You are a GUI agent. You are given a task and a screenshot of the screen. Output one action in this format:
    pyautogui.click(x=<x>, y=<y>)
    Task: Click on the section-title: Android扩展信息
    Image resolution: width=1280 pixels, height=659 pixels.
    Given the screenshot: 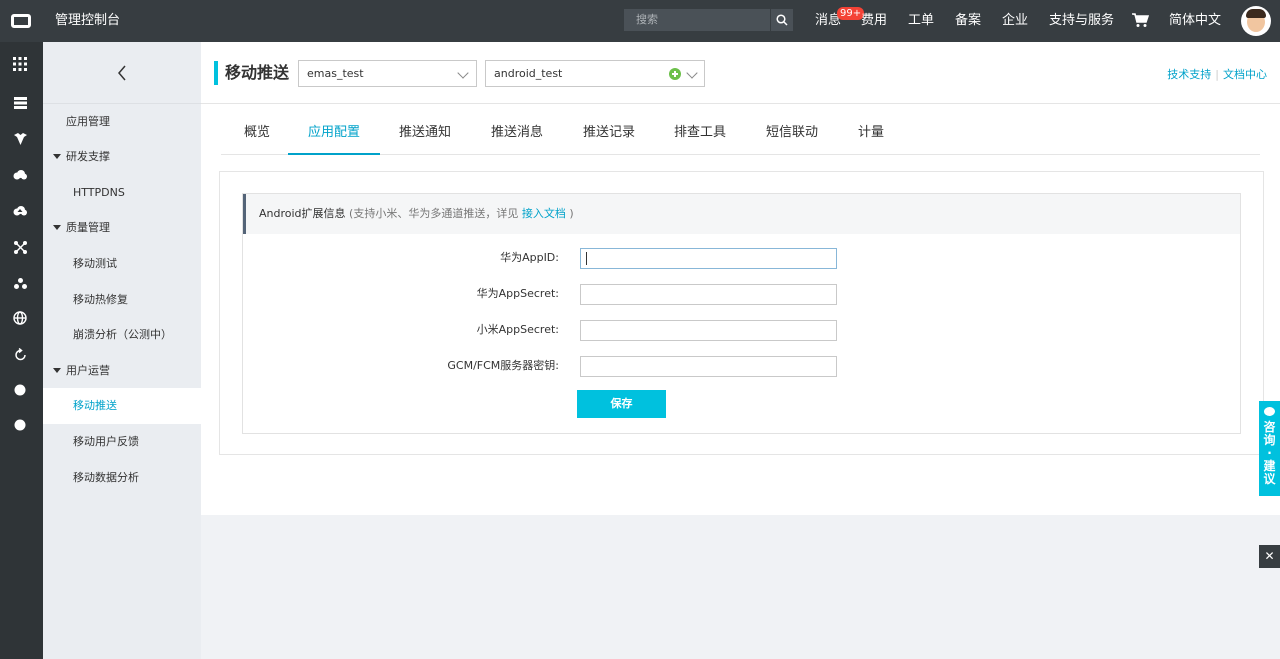 What is the action you would take?
    pyautogui.click(x=302, y=213)
    